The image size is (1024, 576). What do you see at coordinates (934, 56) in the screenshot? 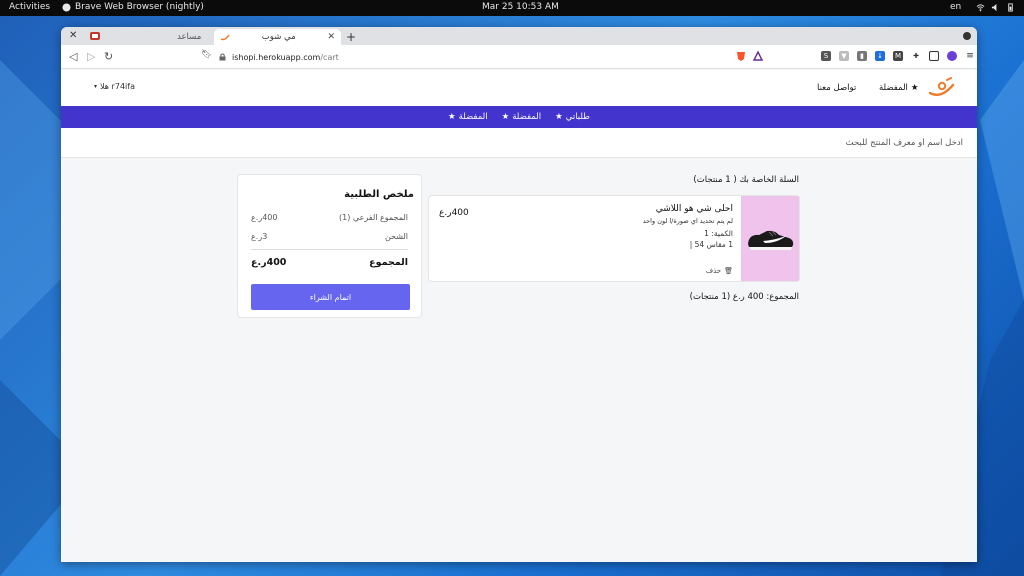
I see `wallet-icon` at bounding box center [934, 56].